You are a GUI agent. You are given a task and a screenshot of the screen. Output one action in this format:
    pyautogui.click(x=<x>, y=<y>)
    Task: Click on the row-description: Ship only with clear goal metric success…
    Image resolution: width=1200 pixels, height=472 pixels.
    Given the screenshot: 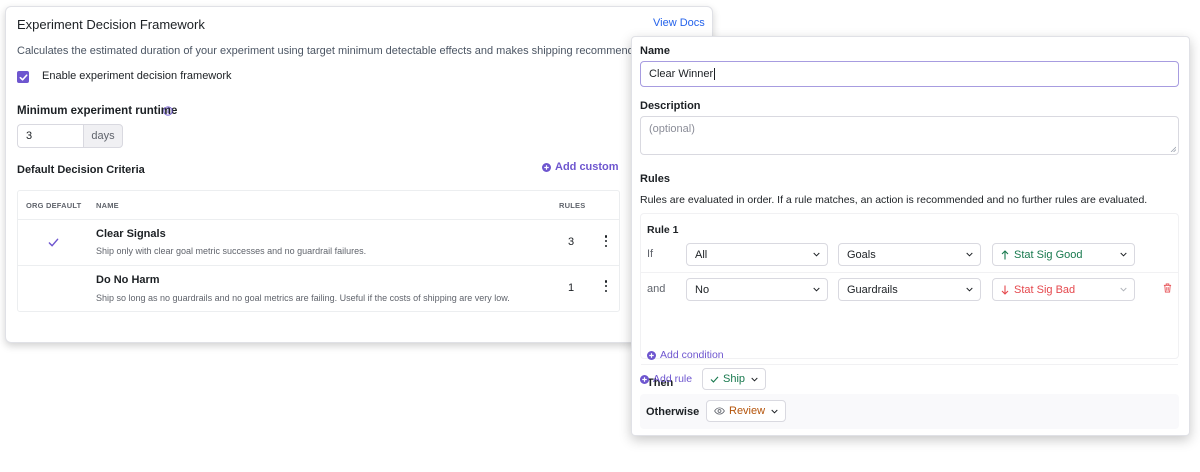 What is the action you would take?
    pyautogui.click(x=231, y=251)
    